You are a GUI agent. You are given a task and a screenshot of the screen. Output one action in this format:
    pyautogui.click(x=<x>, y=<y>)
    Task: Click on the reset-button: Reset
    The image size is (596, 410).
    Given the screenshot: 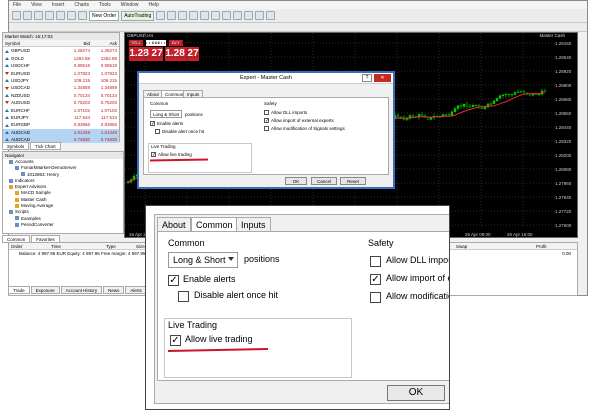 What is the action you would take?
    pyautogui.click(x=353, y=181)
    